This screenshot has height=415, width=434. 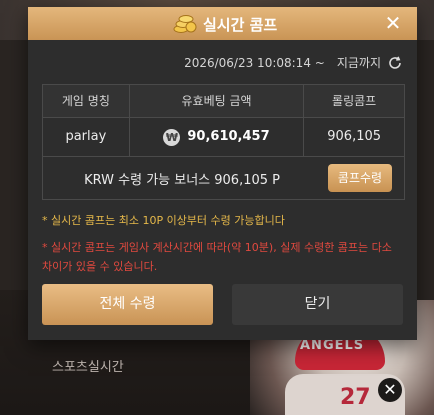 I want to click on popup-title: 실시간 콤프, so click(x=240, y=25).